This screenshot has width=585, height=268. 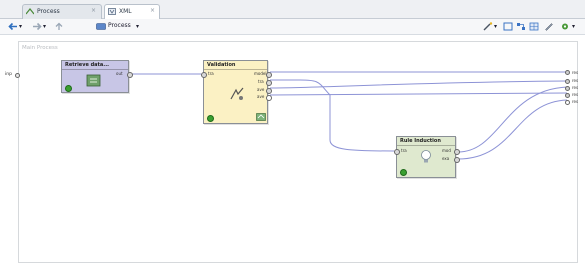 What do you see at coordinates (130, 75) in the screenshot?
I see `output-port-out` at bounding box center [130, 75].